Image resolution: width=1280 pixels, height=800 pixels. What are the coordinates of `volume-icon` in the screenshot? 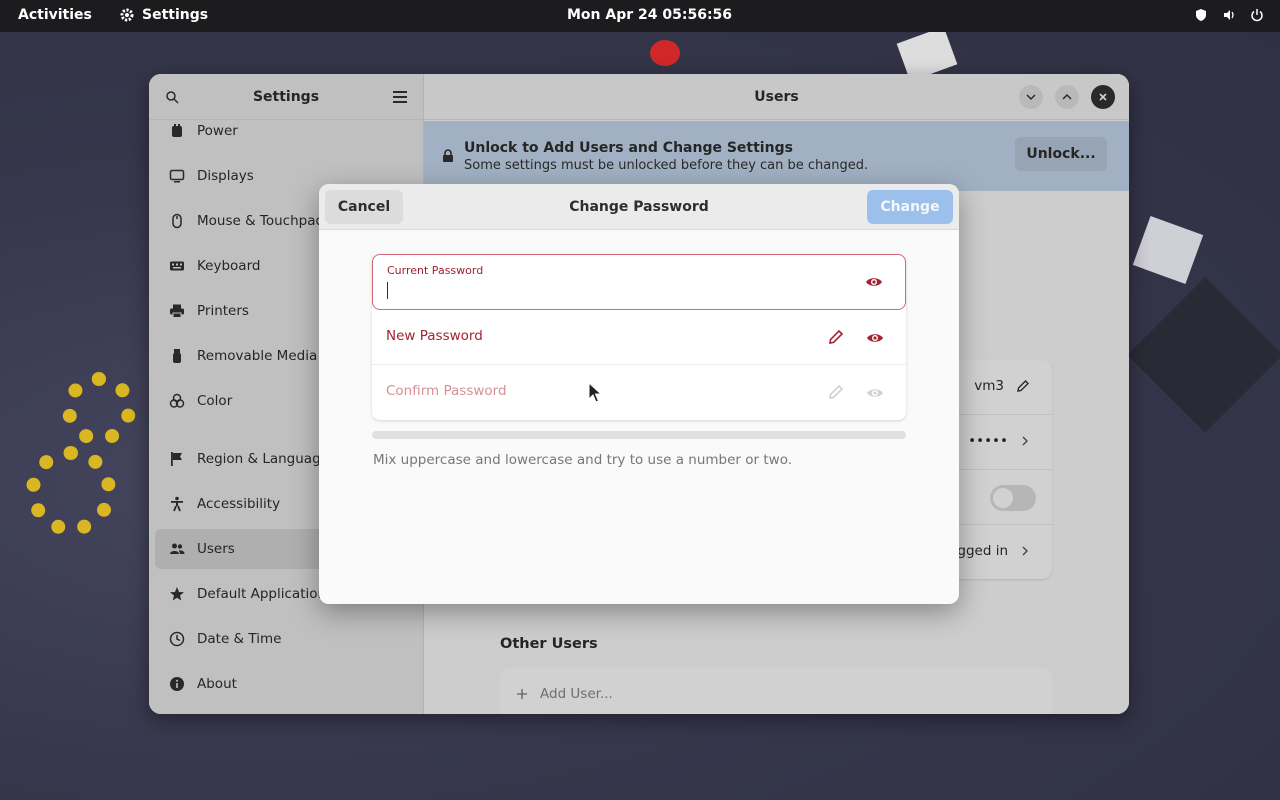 It's located at (1229, 15).